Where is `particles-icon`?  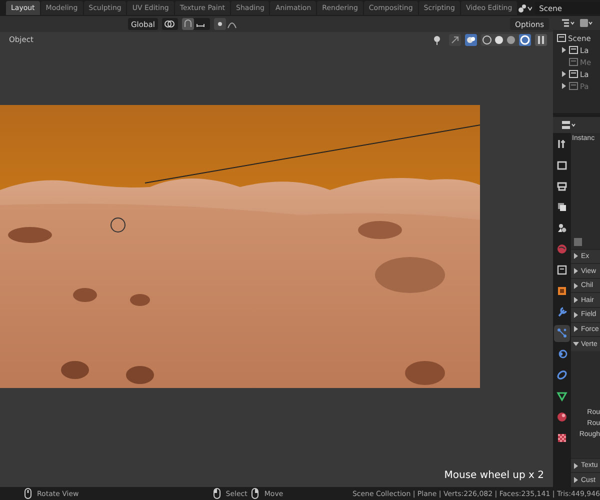 particles-icon is located at coordinates (562, 333).